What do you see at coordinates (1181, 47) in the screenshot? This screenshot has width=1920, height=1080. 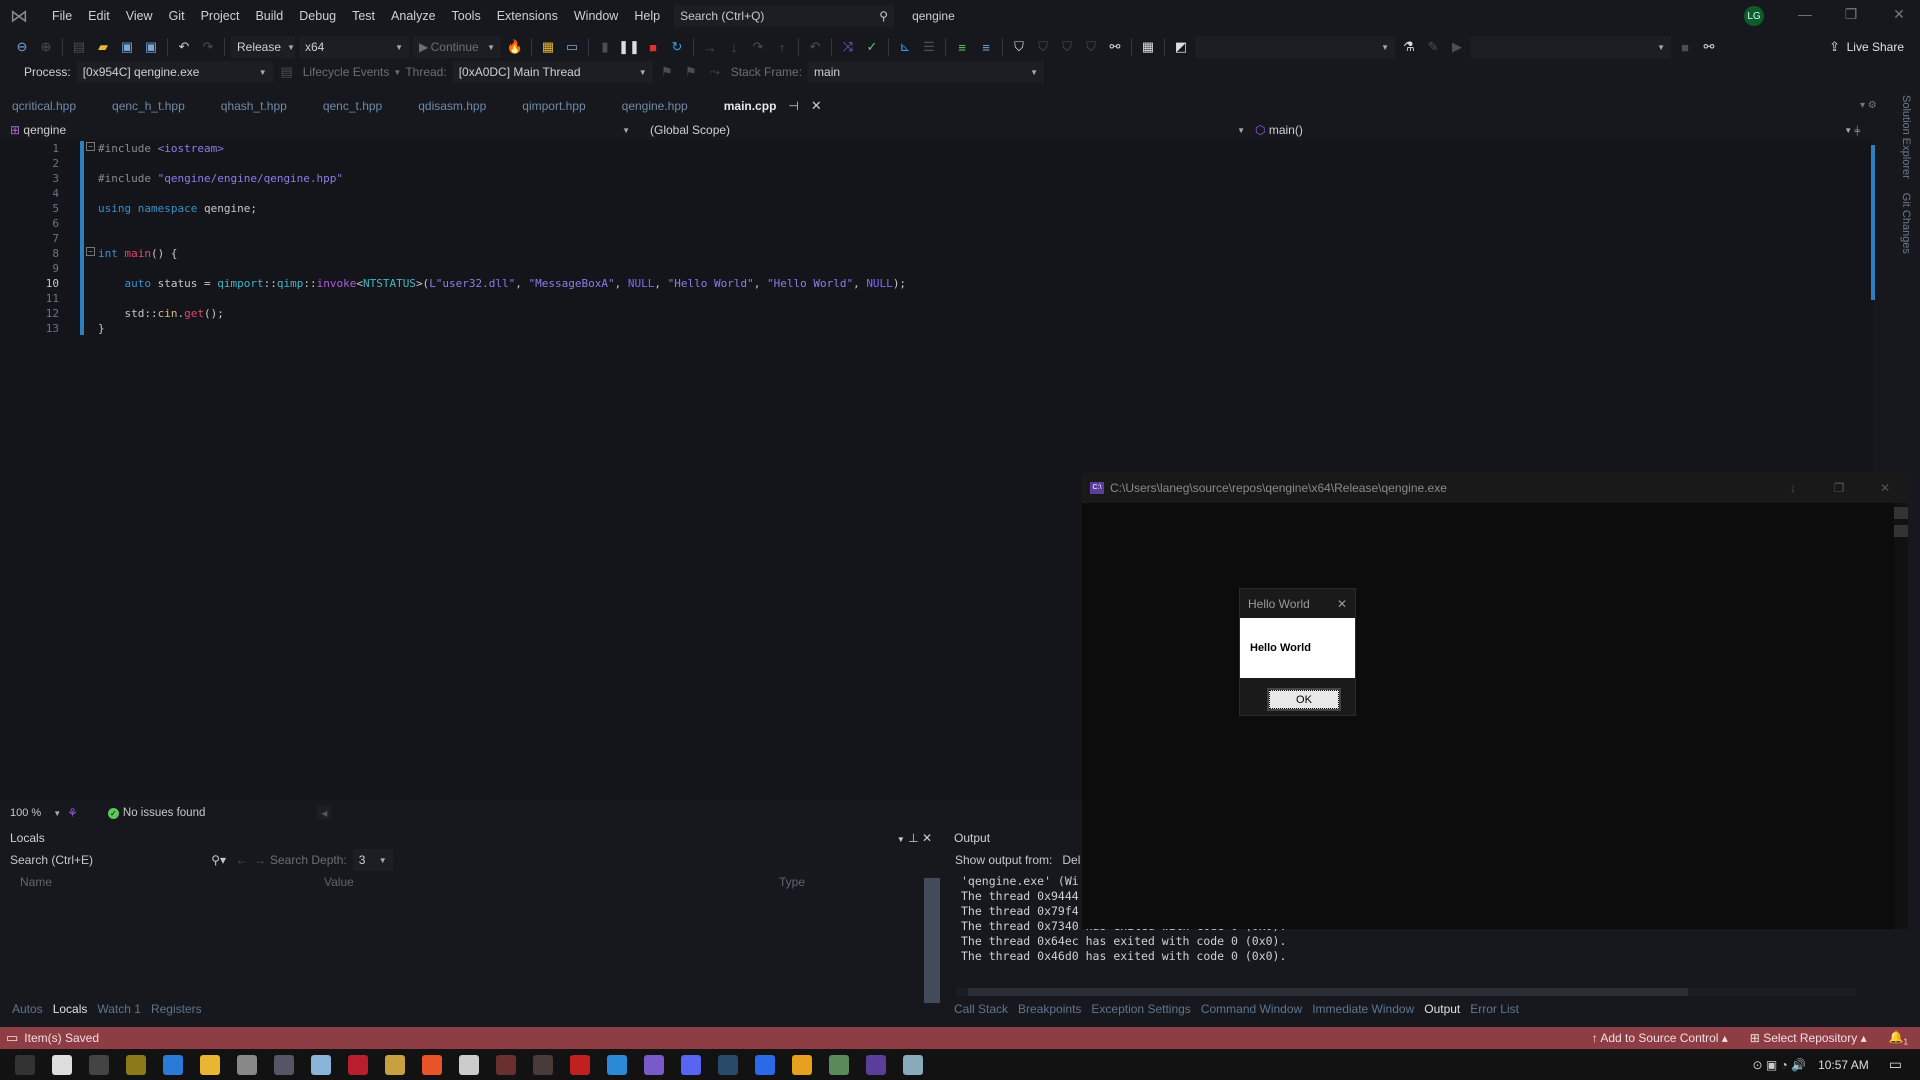 I see `attach-icon: ◩` at bounding box center [1181, 47].